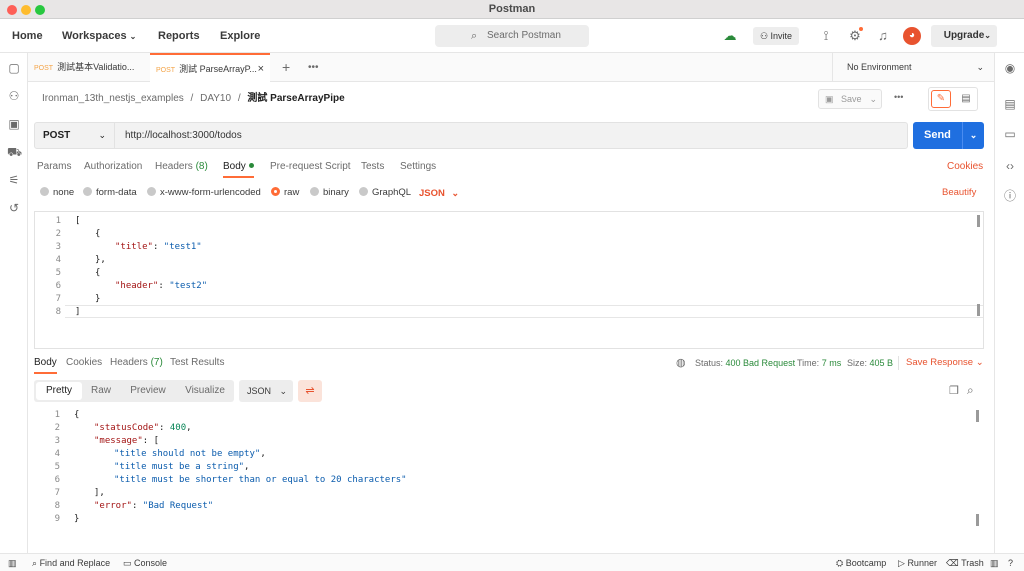 The width and height of the screenshot is (1024, 571). Describe the element at coordinates (966, 99) in the screenshot. I see `comment-icon: ▤` at that location.